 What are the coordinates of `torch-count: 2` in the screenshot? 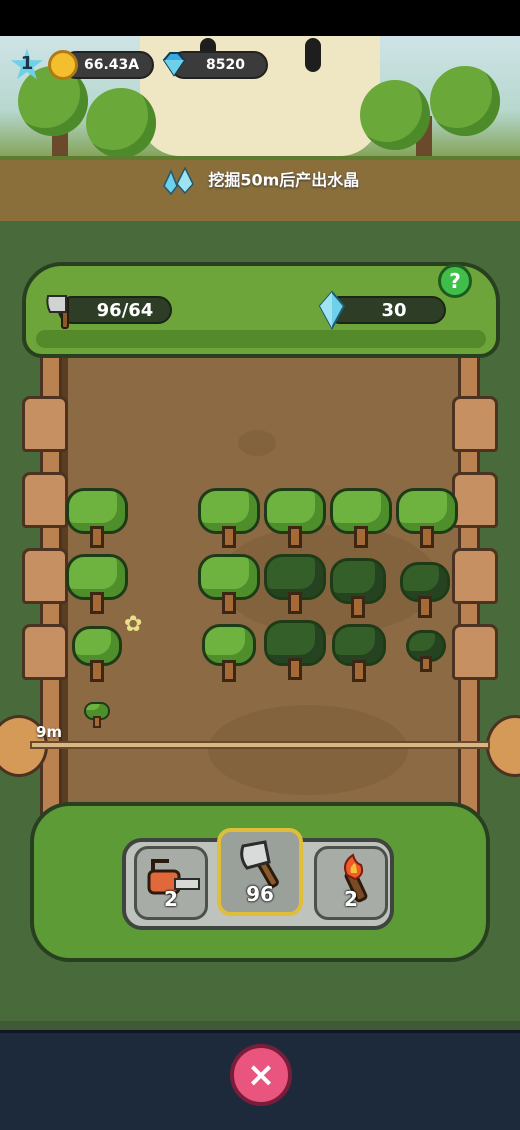 It's located at (351, 899).